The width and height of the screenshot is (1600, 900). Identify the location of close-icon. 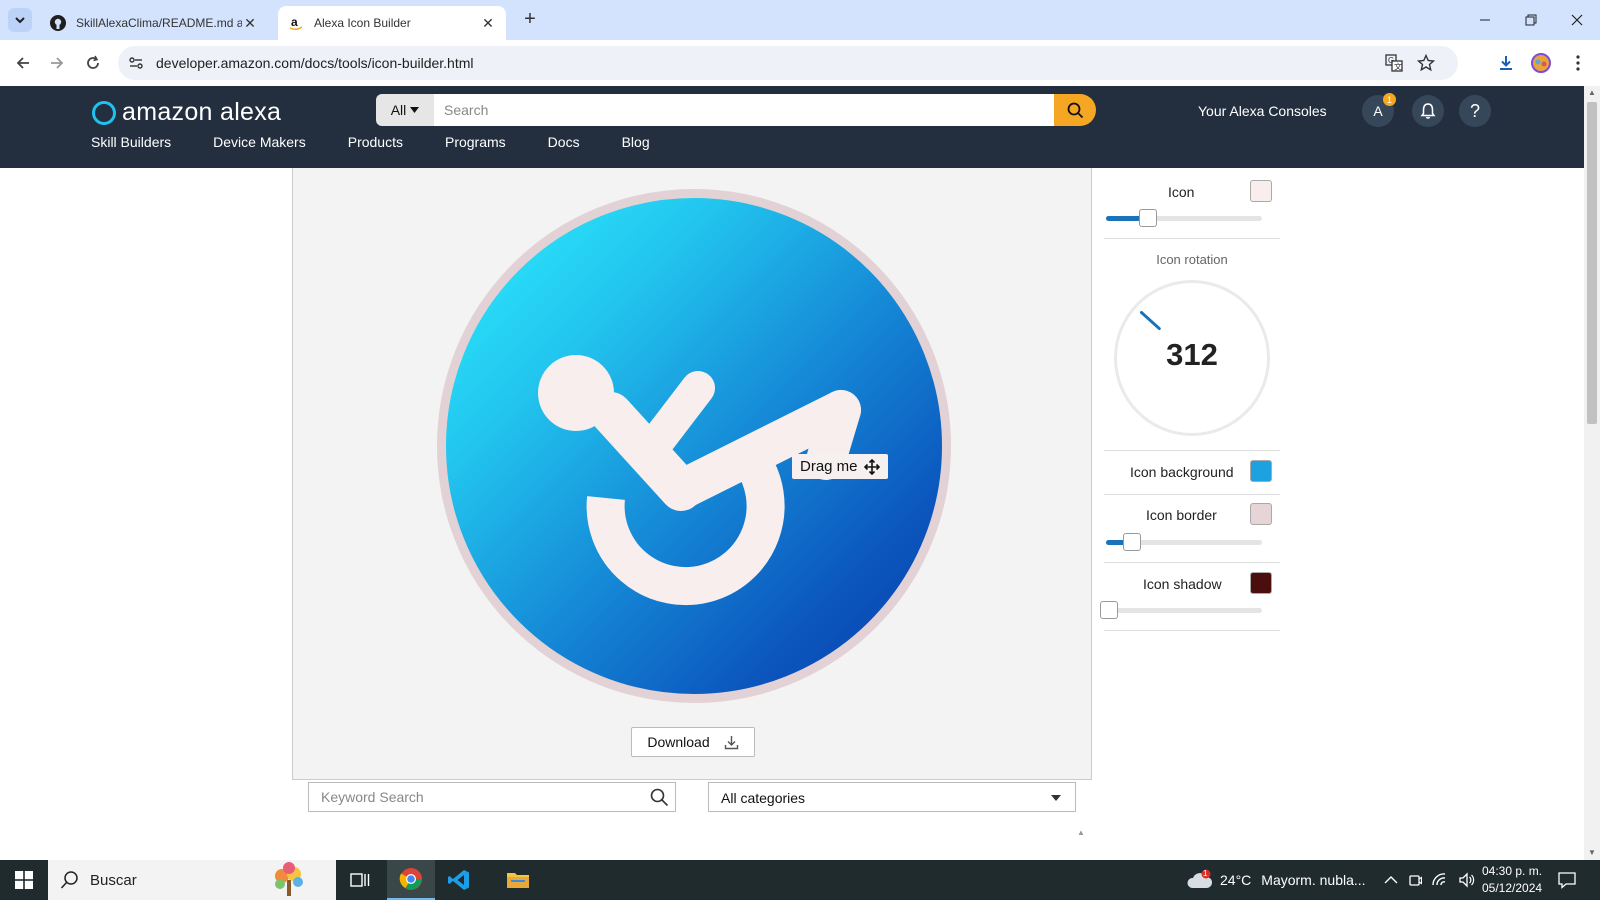
(1577, 20).